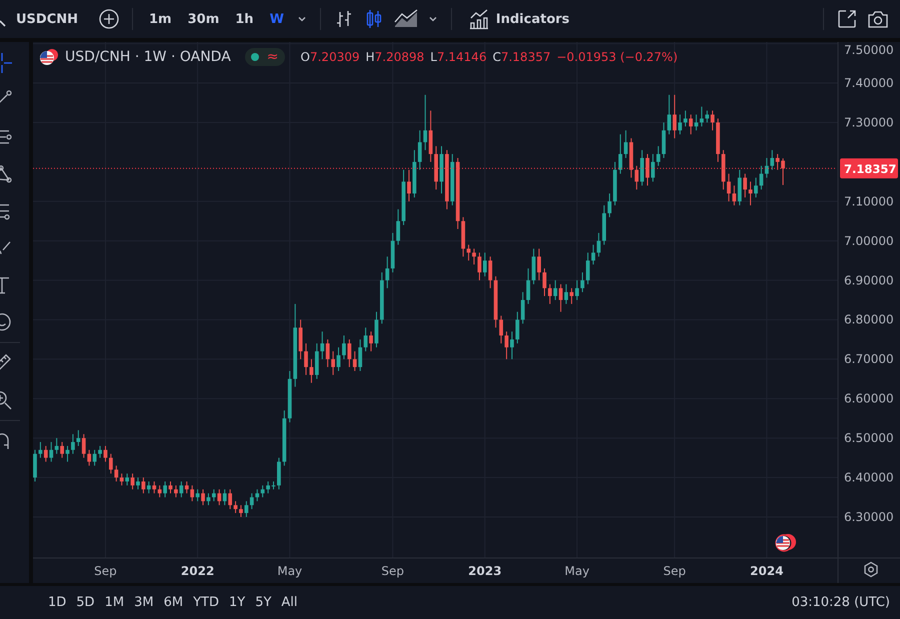 The width and height of the screenshot is (900, 619). What do you see at coordinates (263, 602) in the screenshot?
I see `range-button: 5Y` at bounding box center [263, 602].